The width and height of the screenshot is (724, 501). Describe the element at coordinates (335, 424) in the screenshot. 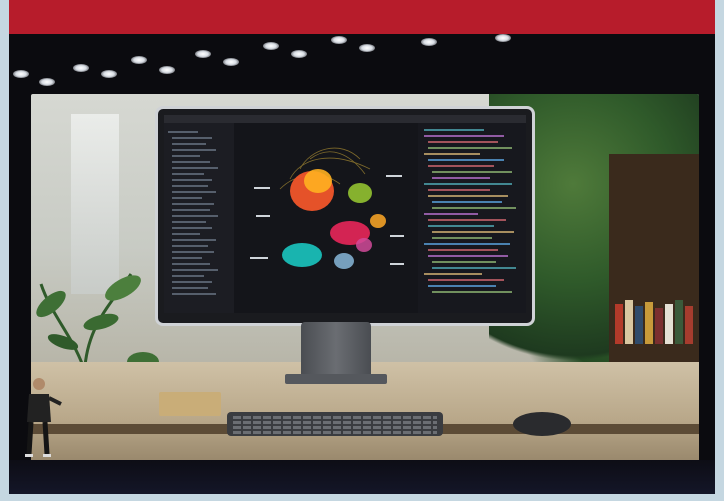

I see `keyboard-icon` at that location.